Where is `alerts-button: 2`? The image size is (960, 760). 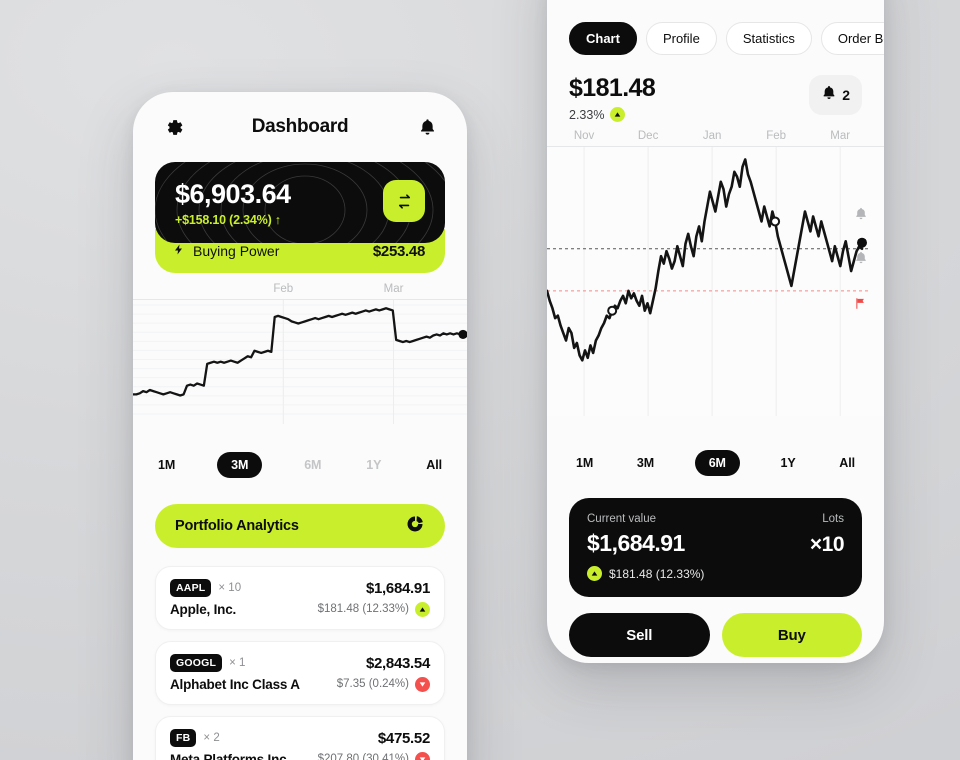
alerts-button: 2 is located at coordinates (835, 95).